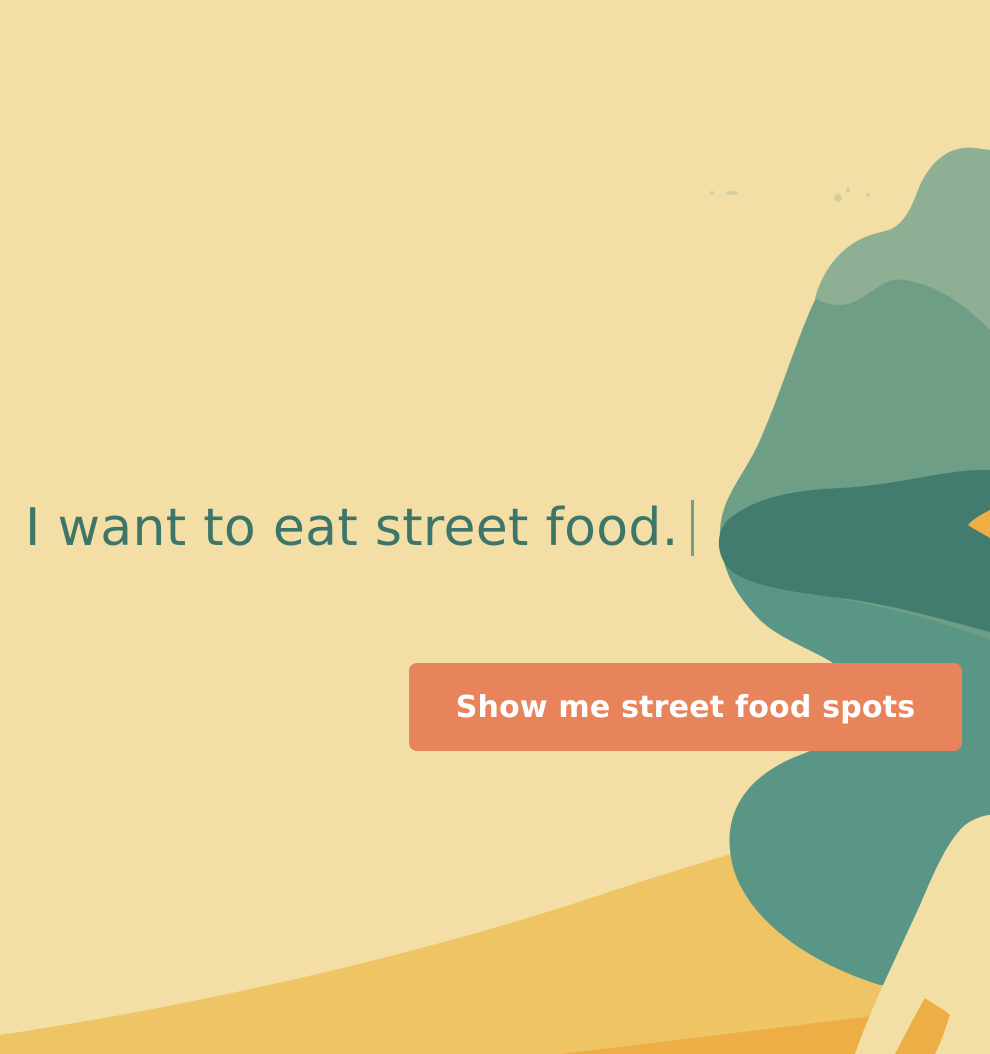 The image size is (990, 1054). Describe the element at coordinates (685, 707) in the screenshot. I see `show-street-food-spots-button: Show me street food spots` at that location.